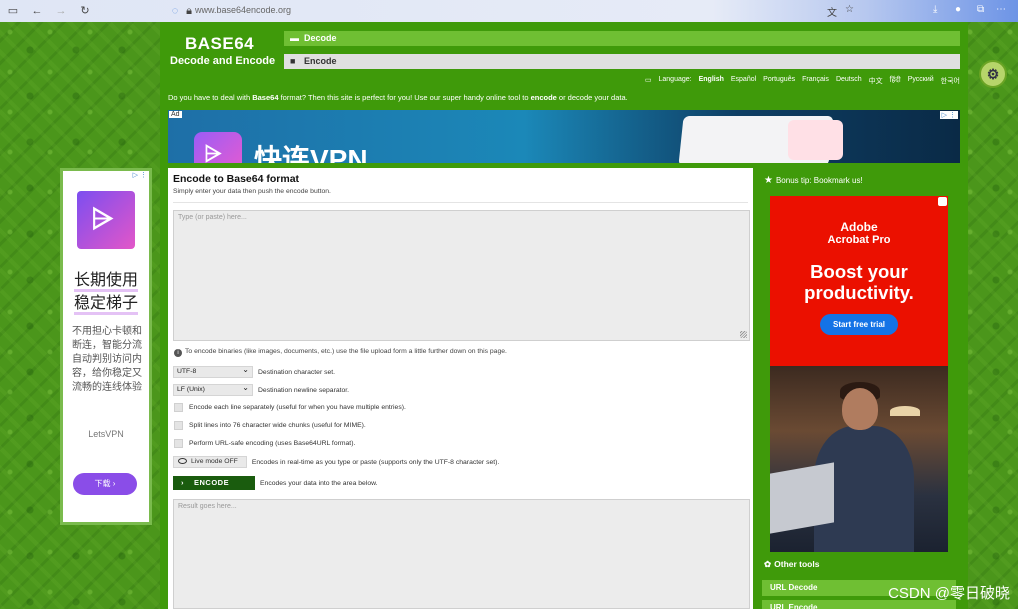 The height and width of the screenshot is (609, 1018). I want to click on language-option: Português, so click(779, 81).